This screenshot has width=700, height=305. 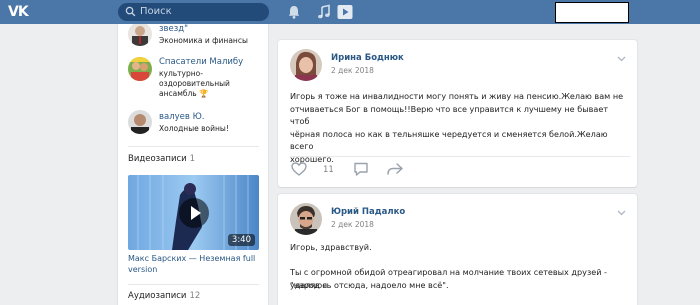 What do you see at coordinates (203, 40) in the screenshot?
I see `group-description: Экономика и финансы` at bounding box center [203, 40].